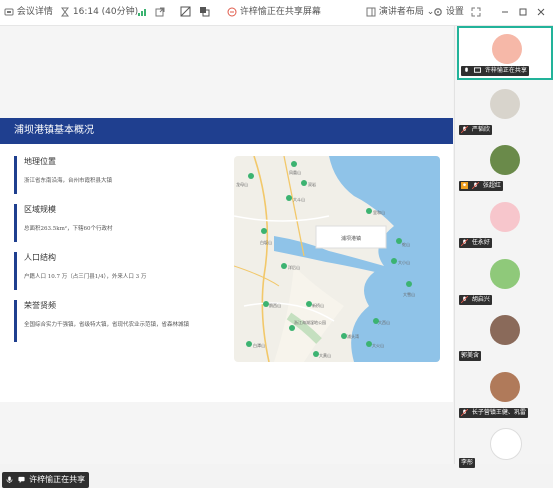  I want to click on meeting-details-label: 会议详情, so click(34, 12).